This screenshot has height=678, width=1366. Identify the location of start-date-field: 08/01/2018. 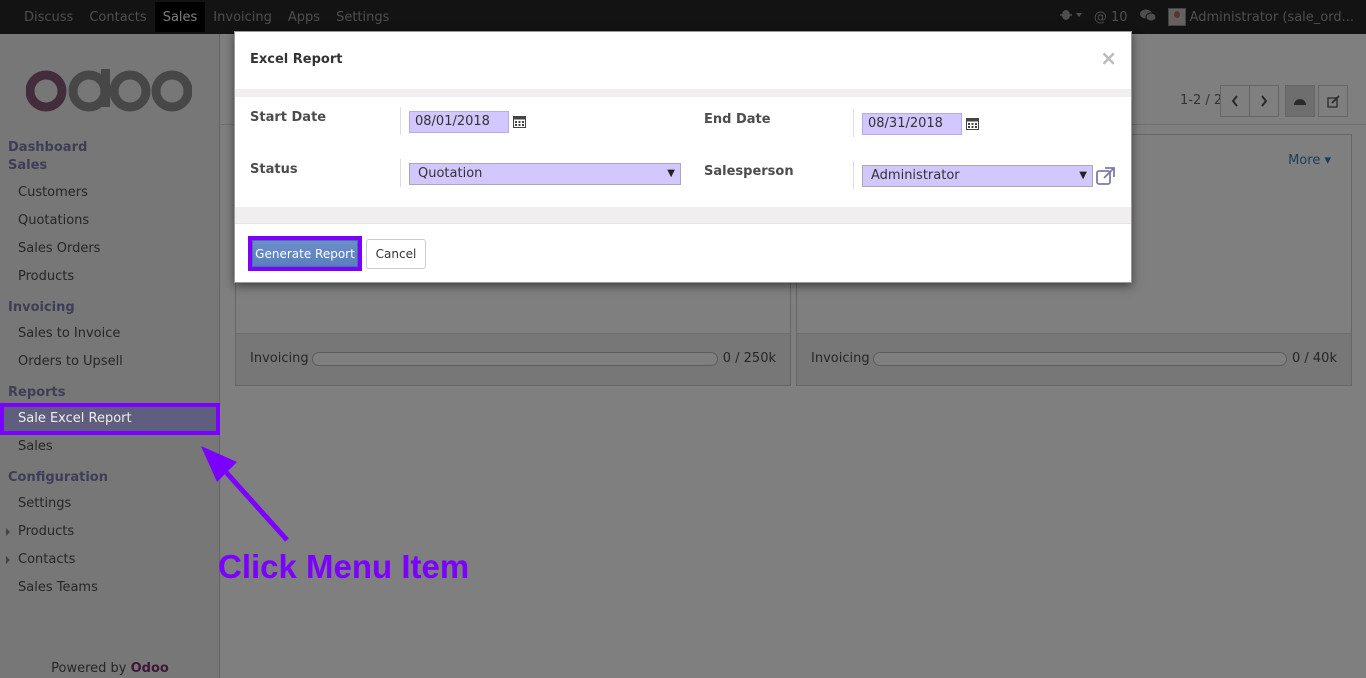
(459, 122).